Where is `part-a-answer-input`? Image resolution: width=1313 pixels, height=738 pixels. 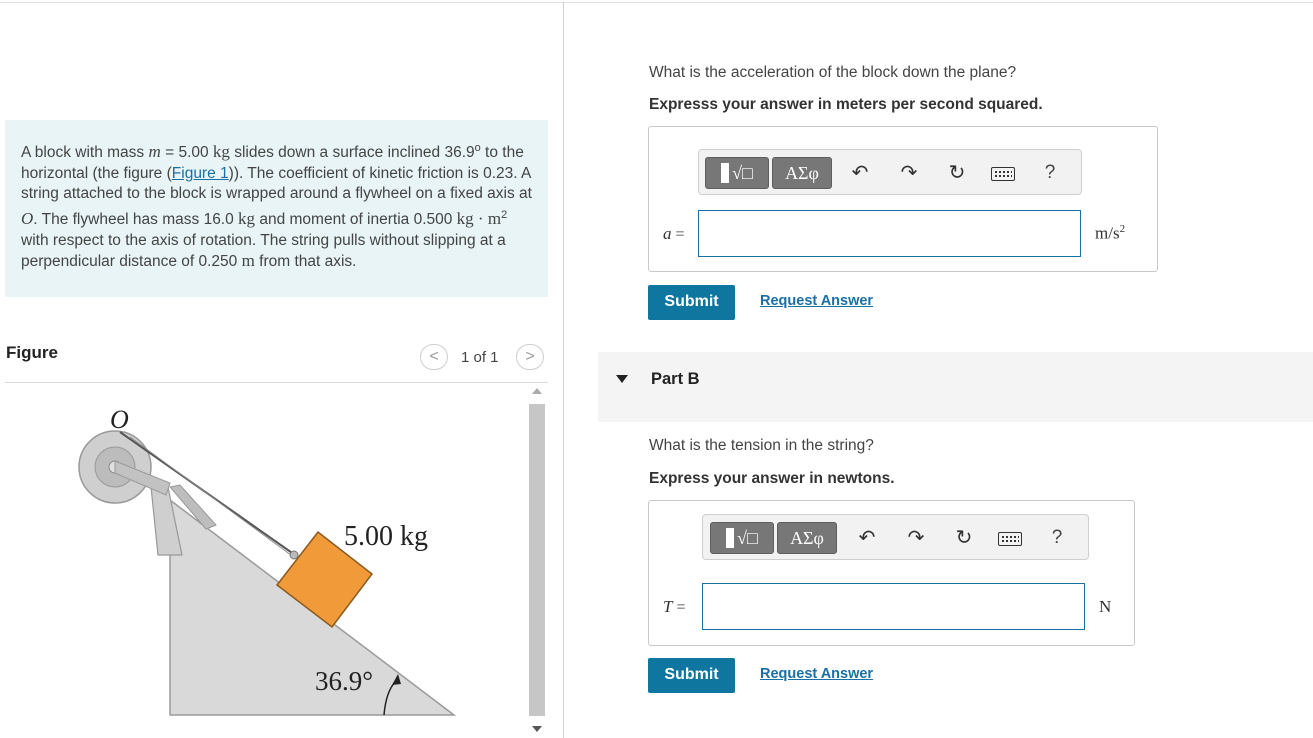 part-a-answer-input is located at coordinates (889, 233).